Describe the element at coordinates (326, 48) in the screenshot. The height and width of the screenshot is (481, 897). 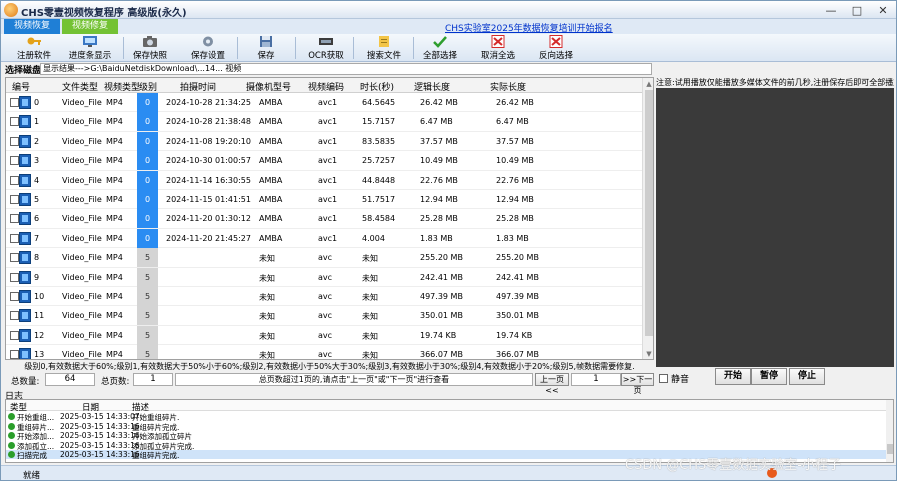
I see `ocr-button: OCR获取` at that location.